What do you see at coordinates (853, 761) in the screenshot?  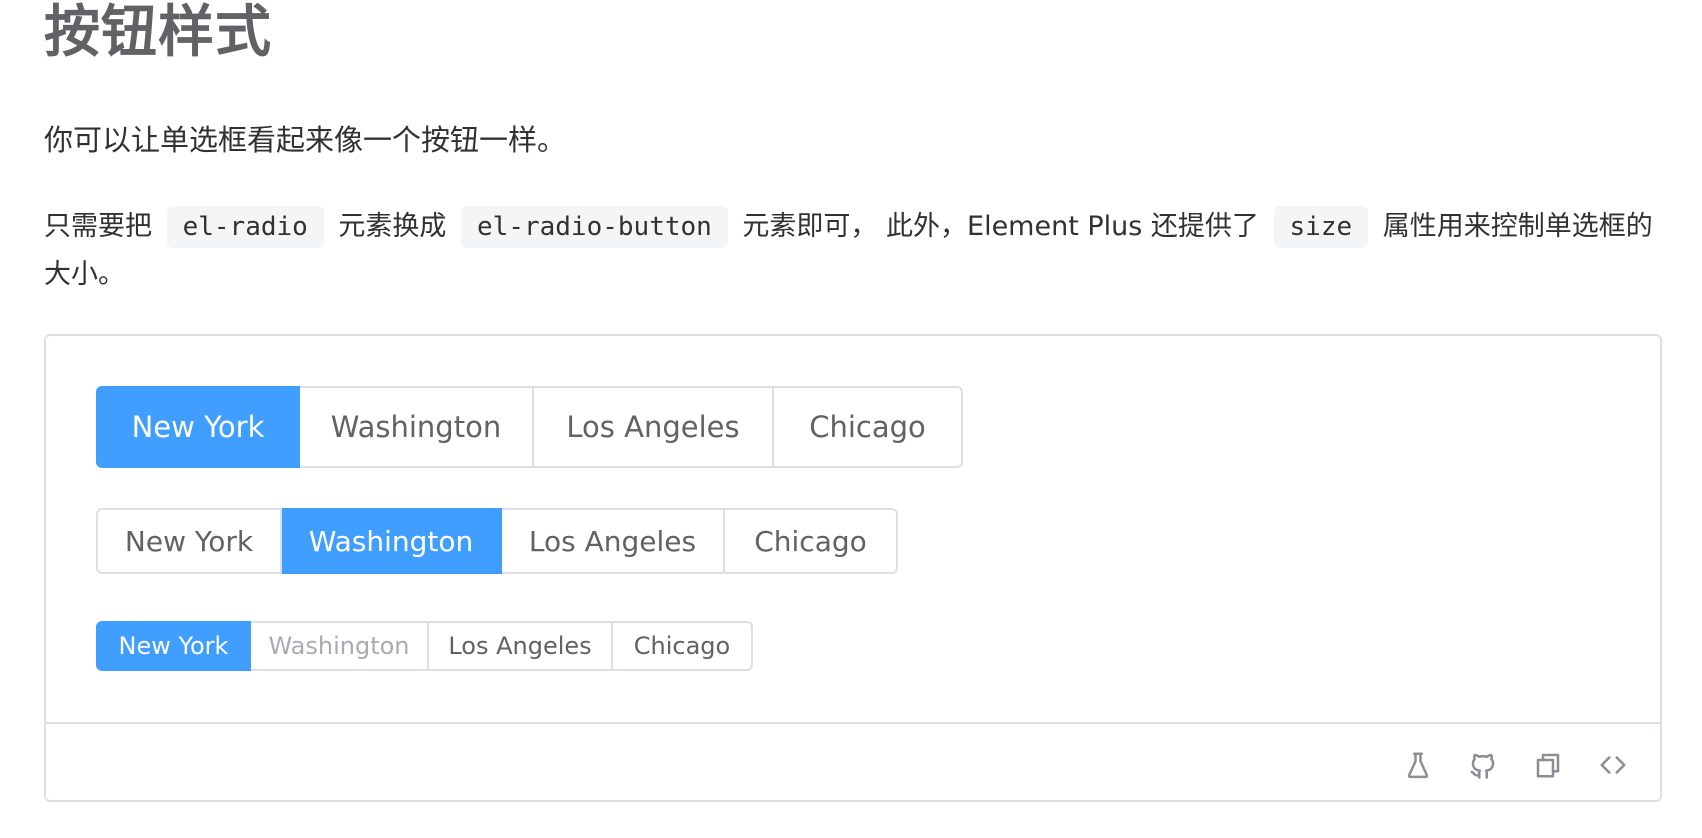 I see `demo-toolbar` at bounding box center [853, 761].